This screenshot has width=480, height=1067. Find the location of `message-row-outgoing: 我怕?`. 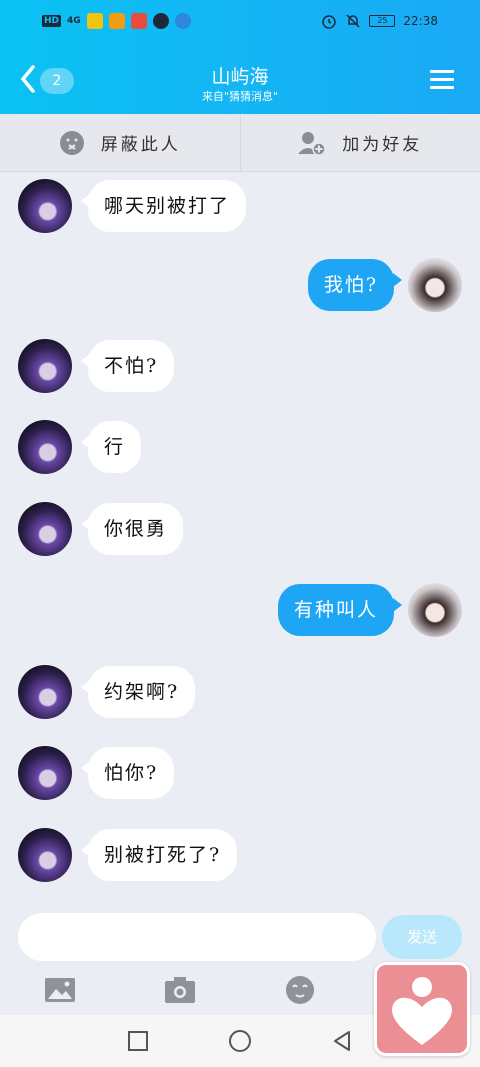

message-row-outgoing: 我怕? is located at coordinates (384, 285).